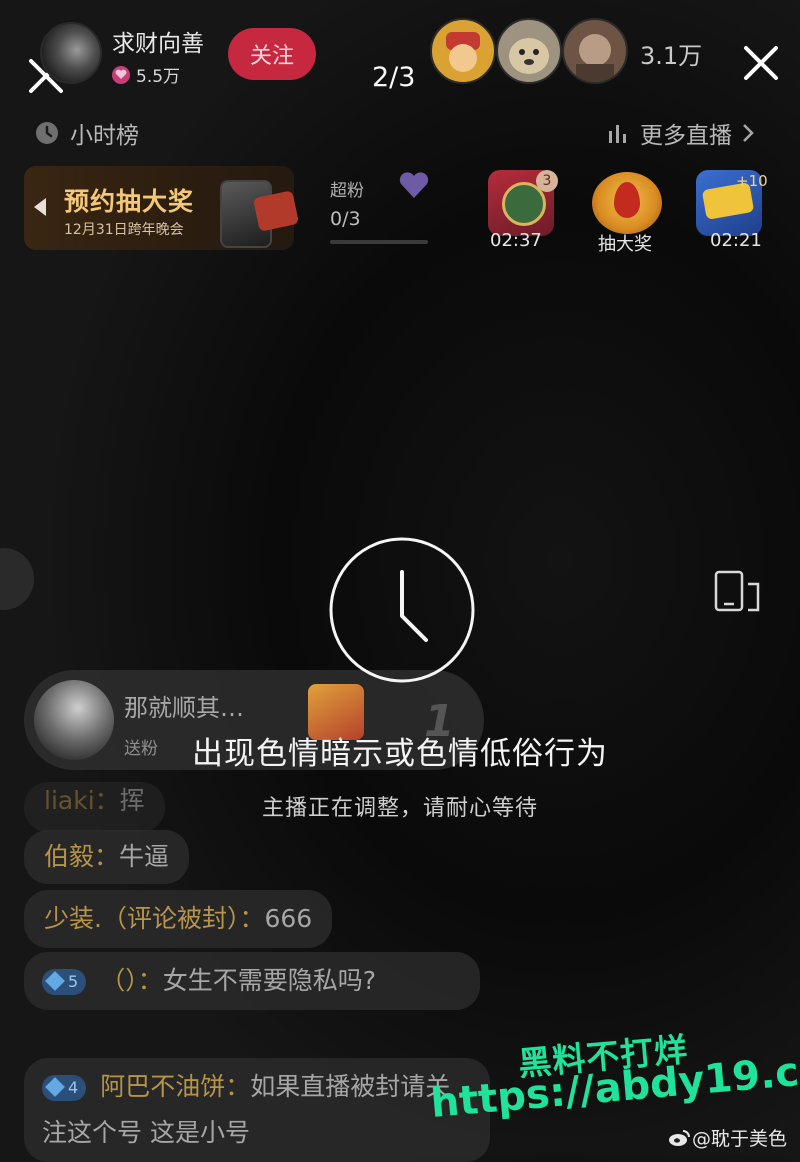  I want to click on lottery-label: 抽大奖, so click(625, 244).